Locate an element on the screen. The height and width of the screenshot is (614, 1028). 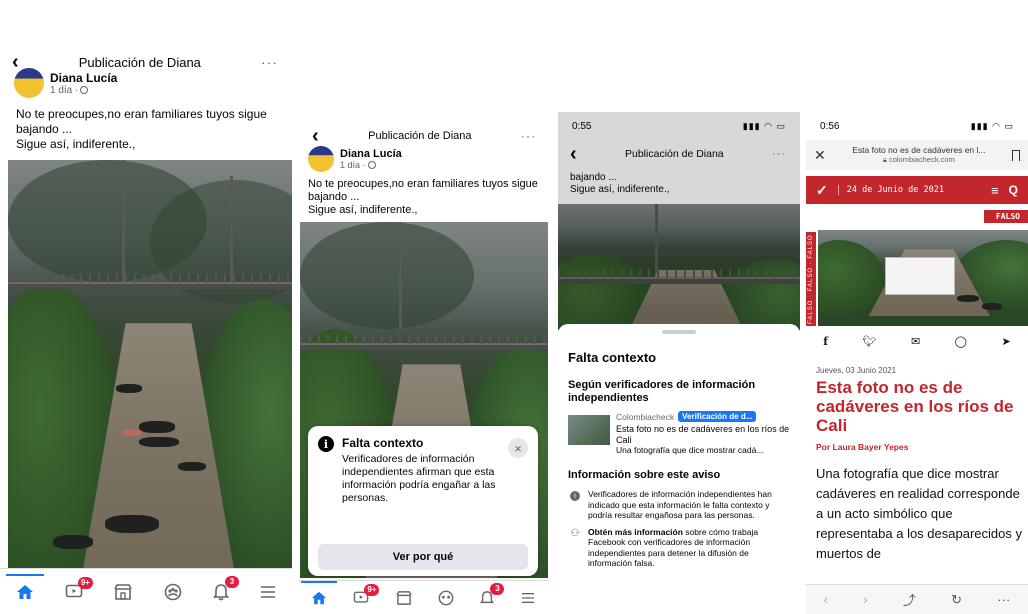
article-thumbnail is located at coordinates (589, 430).